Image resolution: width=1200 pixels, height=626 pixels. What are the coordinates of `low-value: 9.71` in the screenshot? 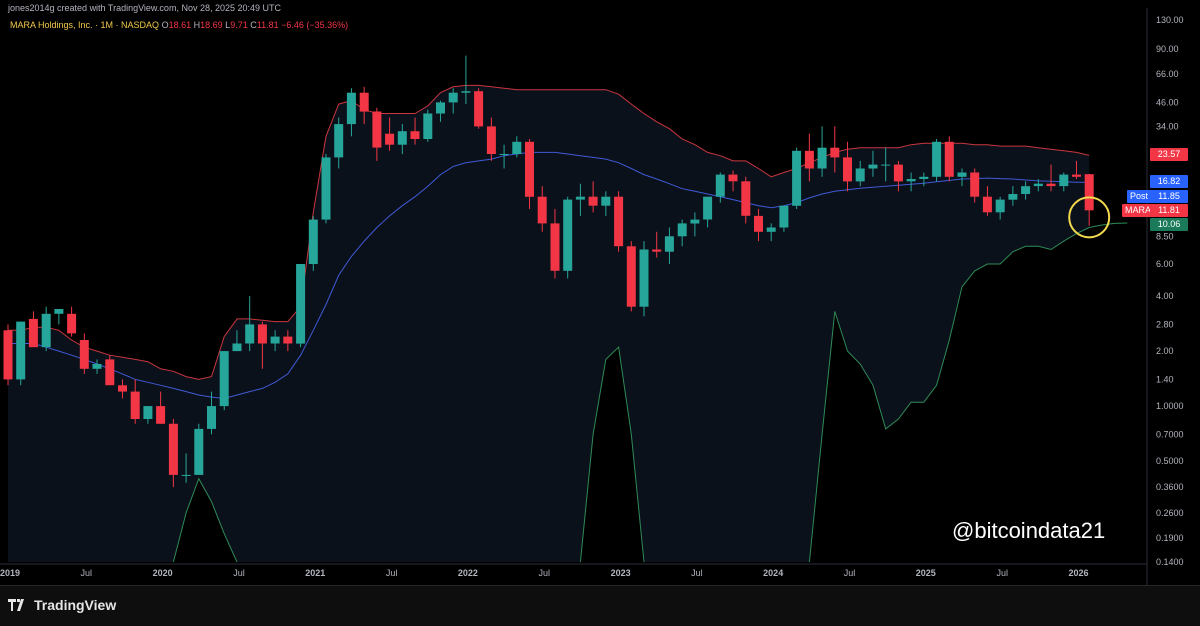 It's located at (239, 25).